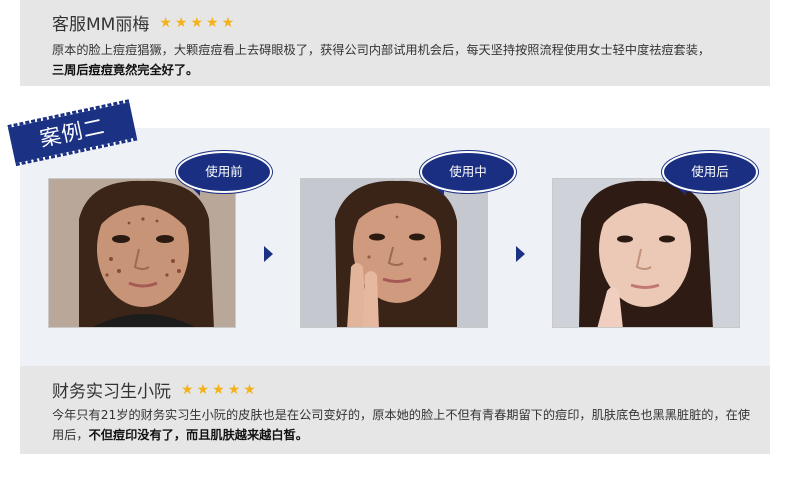 This screenshot has width=790, height=480. I want to click on testimonial-name: 客服MM丽梅, so click(101, 25).